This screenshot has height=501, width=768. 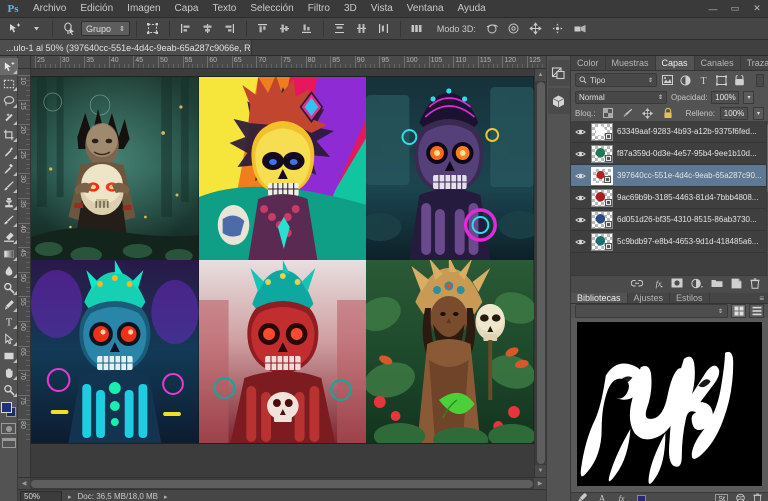 I want to click on fill-input: 100%, so click(x=734, y=113).